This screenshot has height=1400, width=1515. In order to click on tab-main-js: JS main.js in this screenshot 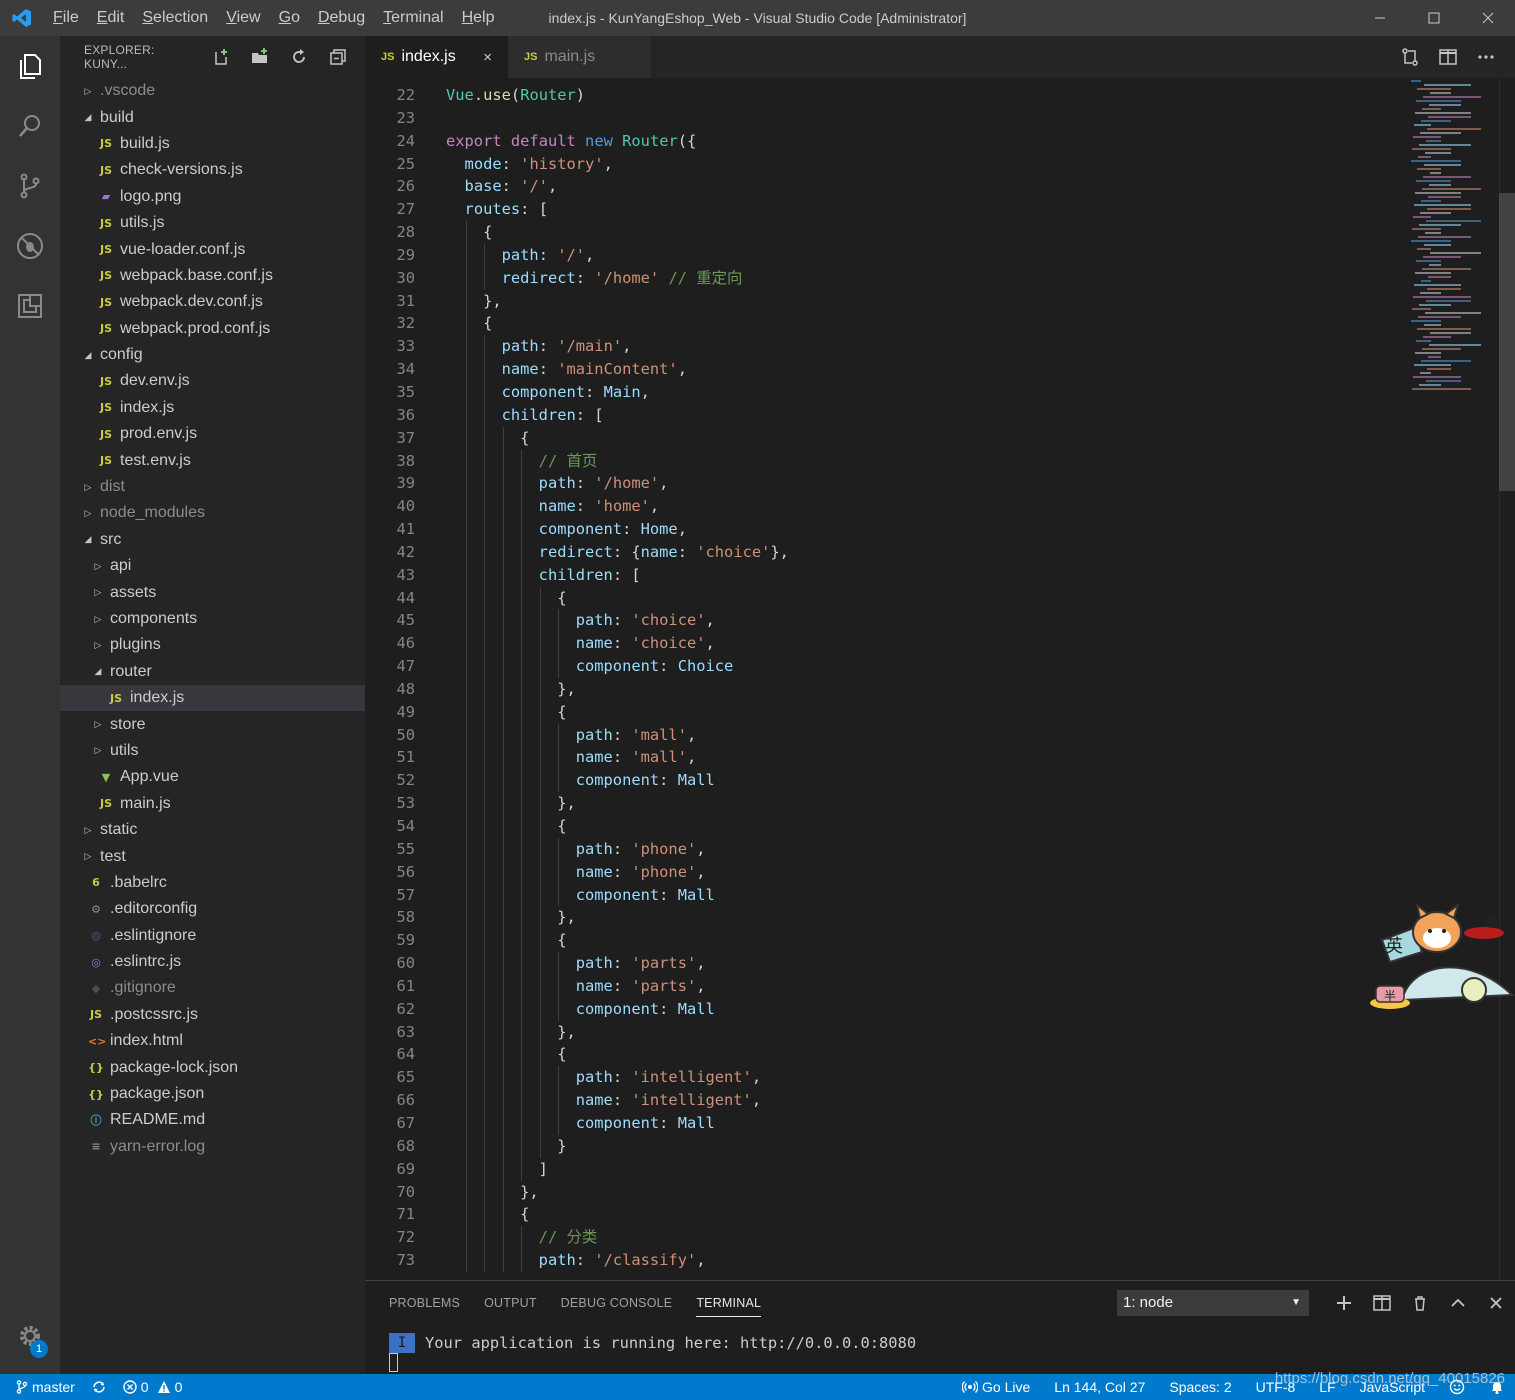, I will do `click(579, 57)`.